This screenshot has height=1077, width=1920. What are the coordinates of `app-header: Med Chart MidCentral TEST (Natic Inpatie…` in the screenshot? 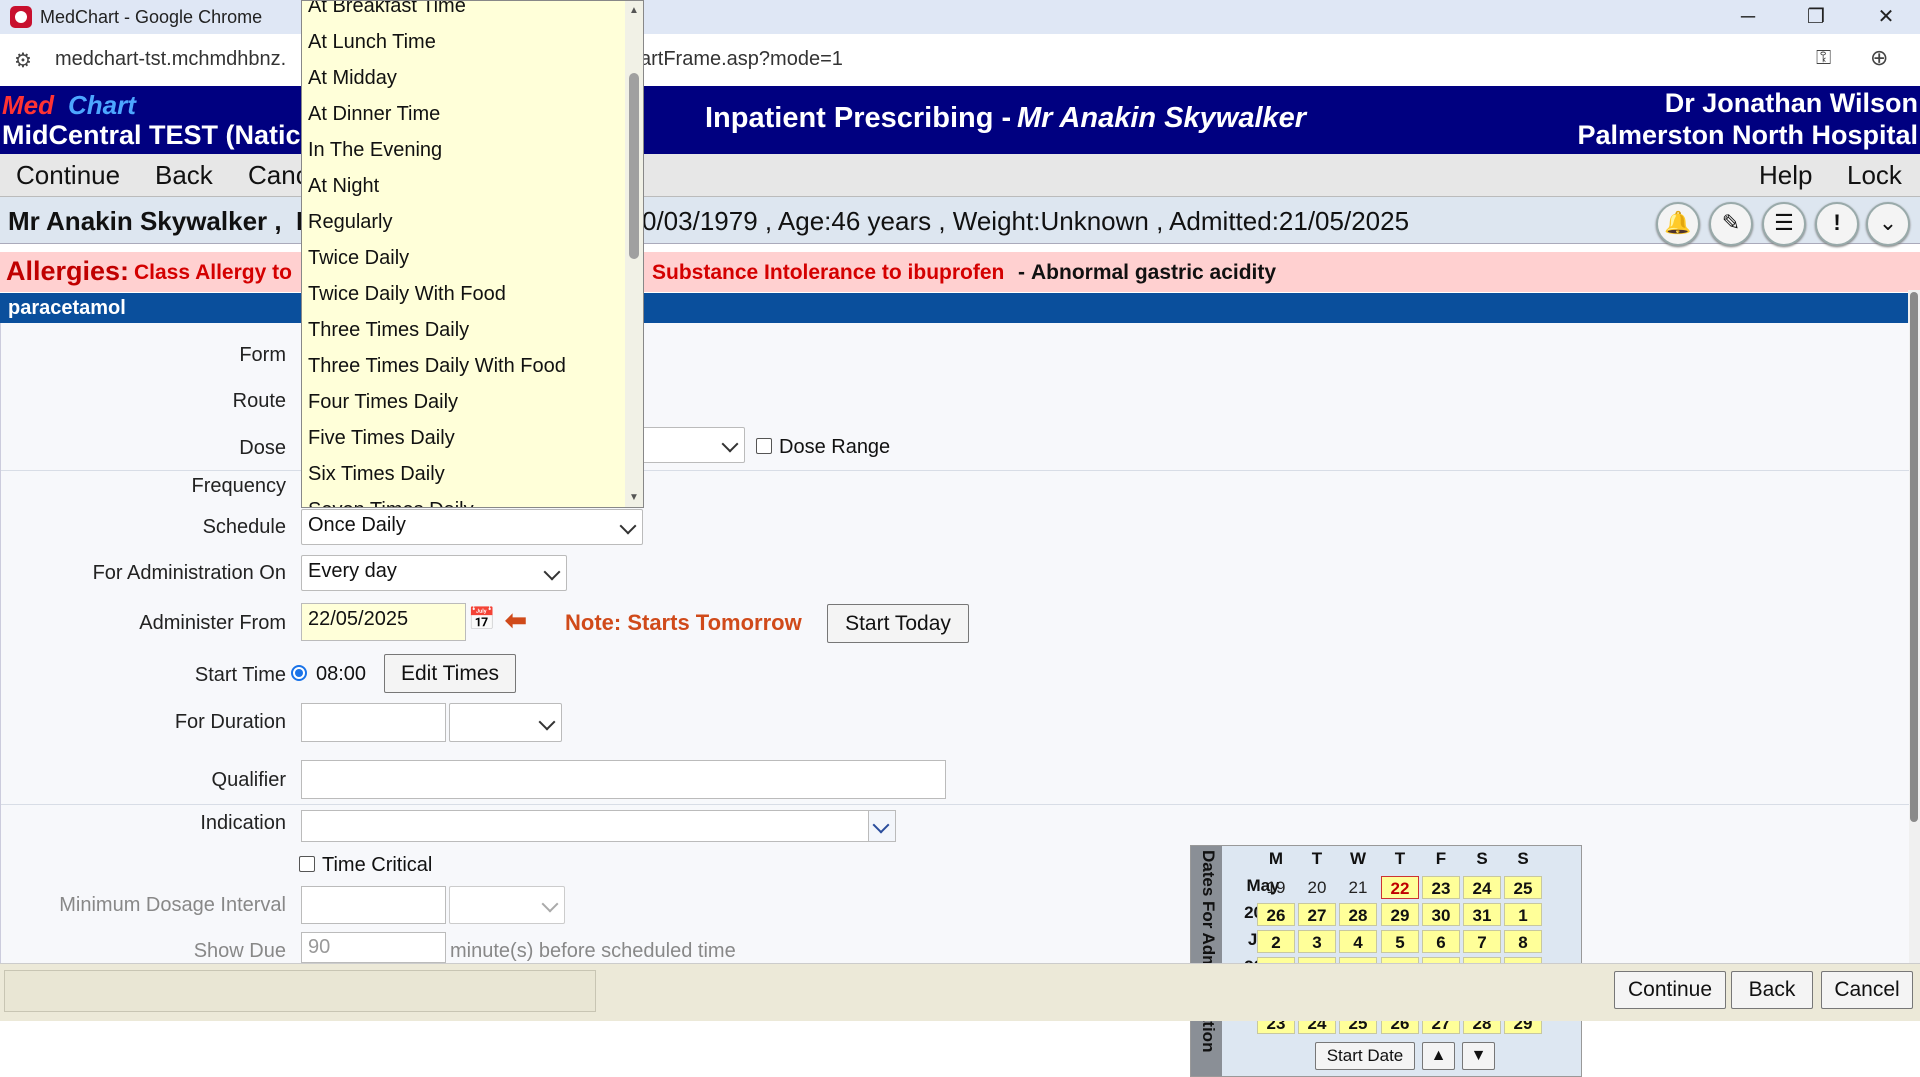 It's located at (960, 120).